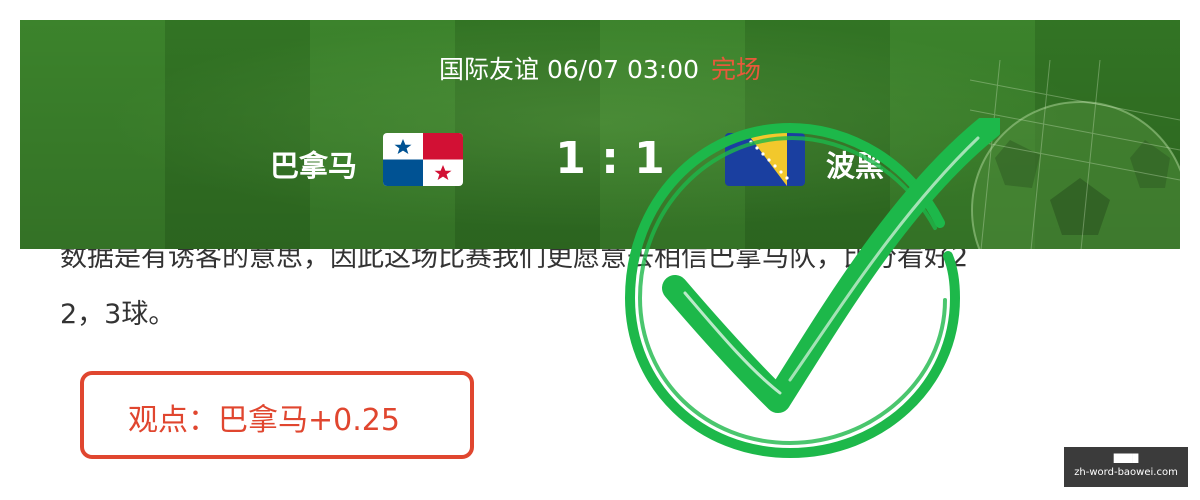 This screenshot has width=1200, height=500. I want to click on watermark-badge: ████ zh-word-baowei.com, so click(1126, 467).